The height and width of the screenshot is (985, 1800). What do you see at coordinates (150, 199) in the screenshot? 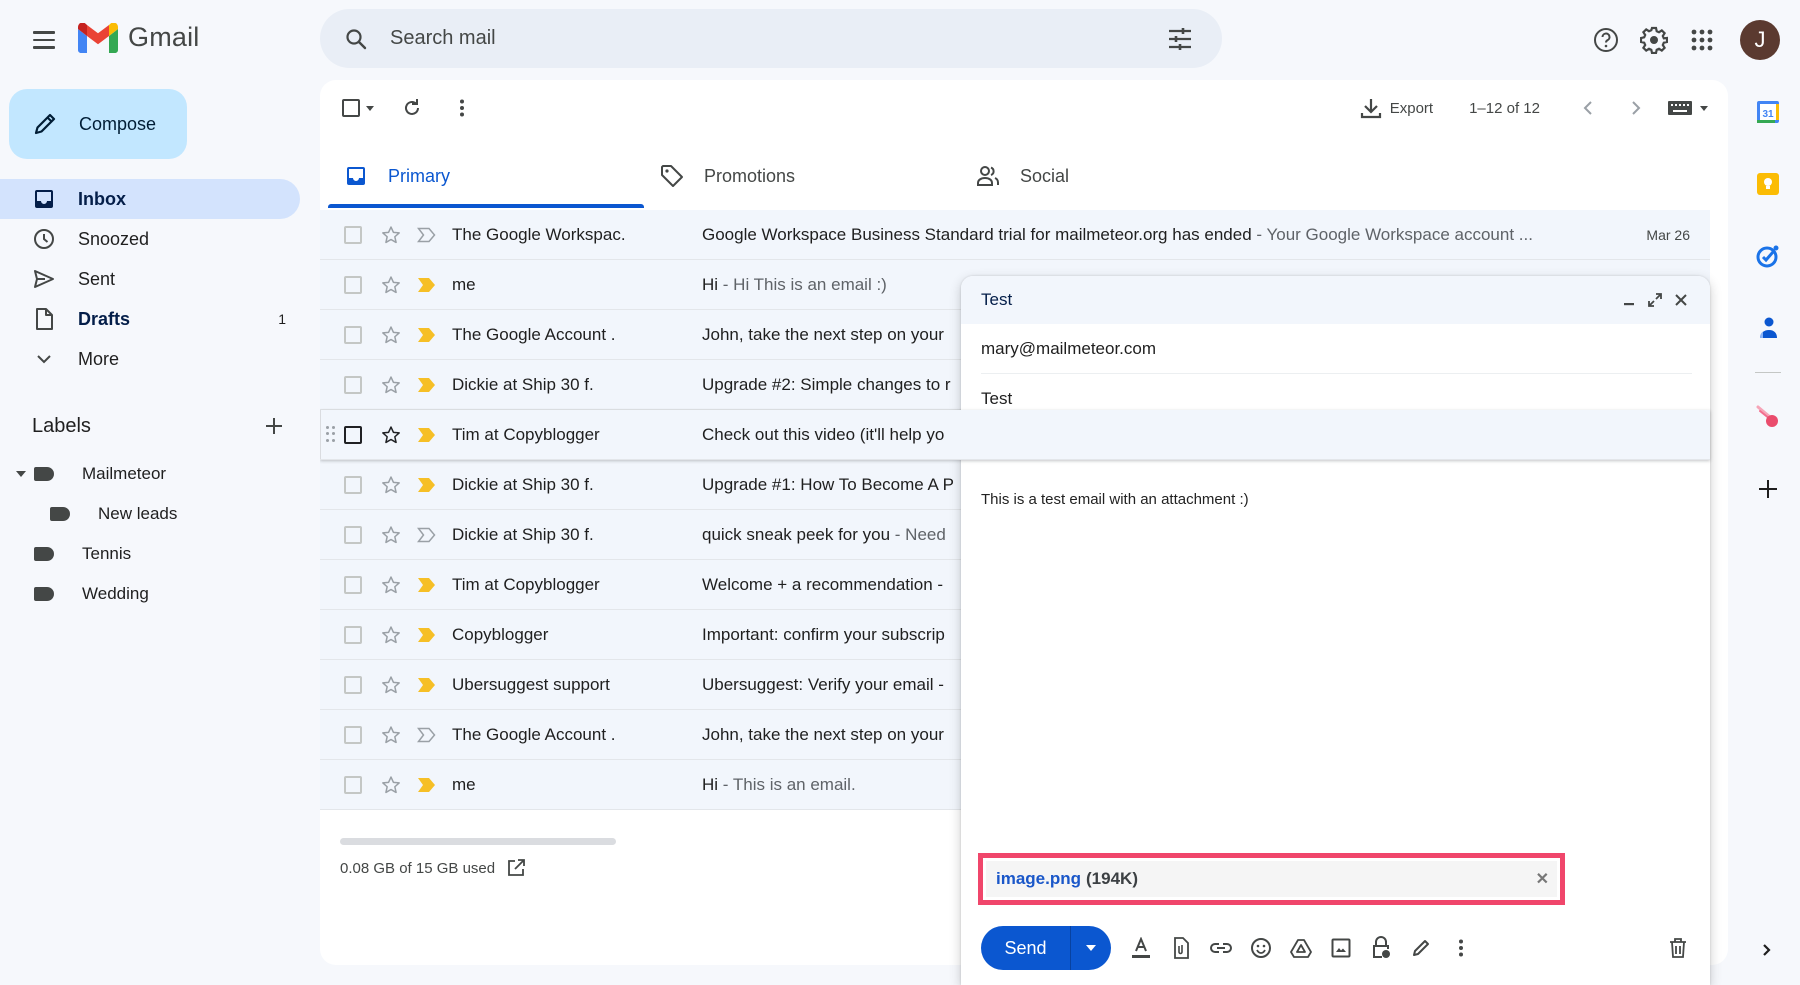
I see `sidebar-item-inbox: Inbox` at bounding box center [150, 199].